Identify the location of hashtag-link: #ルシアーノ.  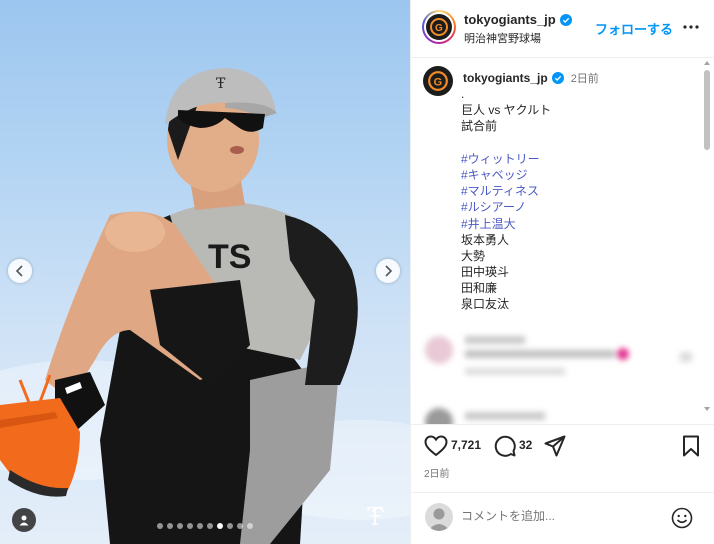
(506, 207).